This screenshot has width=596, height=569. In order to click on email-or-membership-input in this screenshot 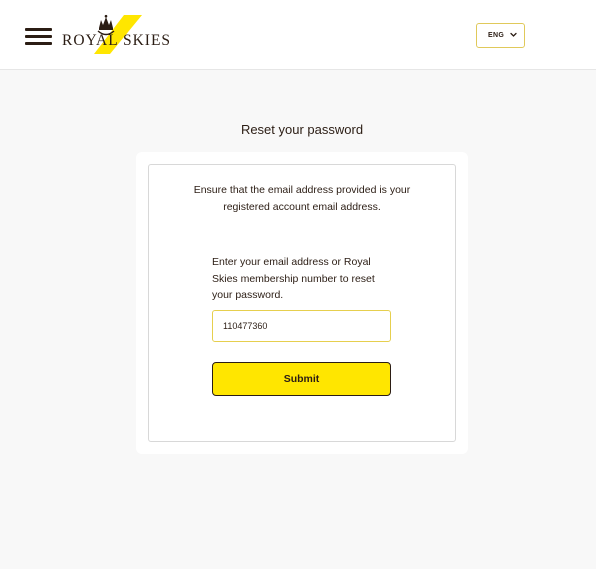, I will do `click(301, 326)`.